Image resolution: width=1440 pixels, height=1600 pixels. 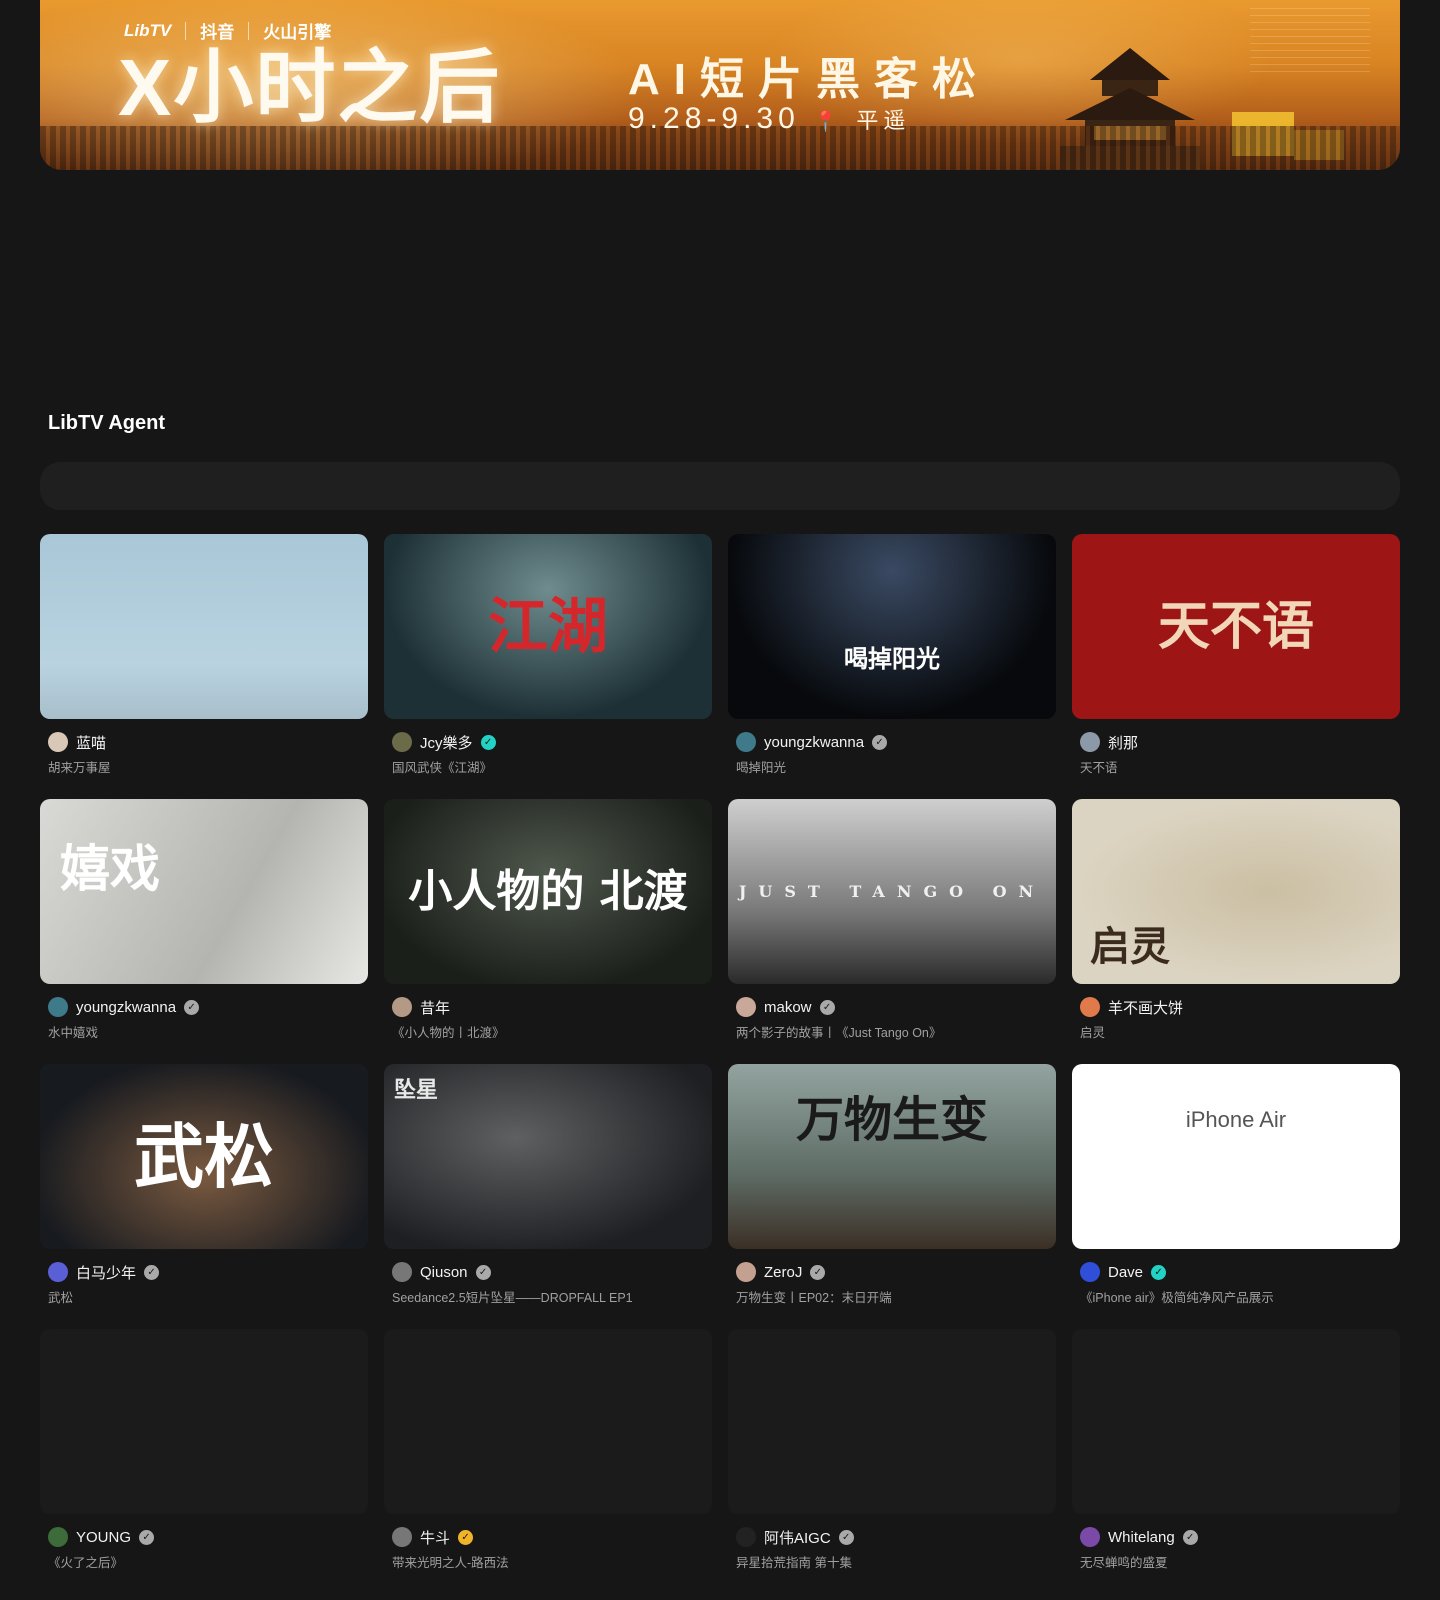 I want to click on work-thumbnail: iPhone Air, so click(x=1236, y=1156).